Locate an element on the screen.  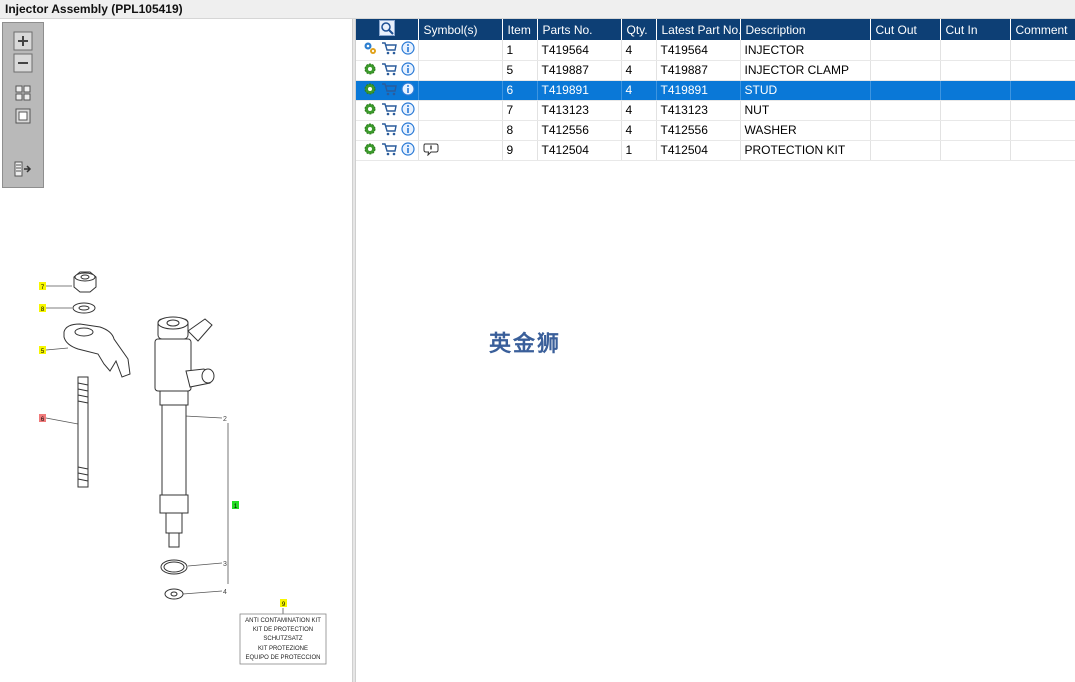
cell-description: NUT is located at coordinates (805, 110).